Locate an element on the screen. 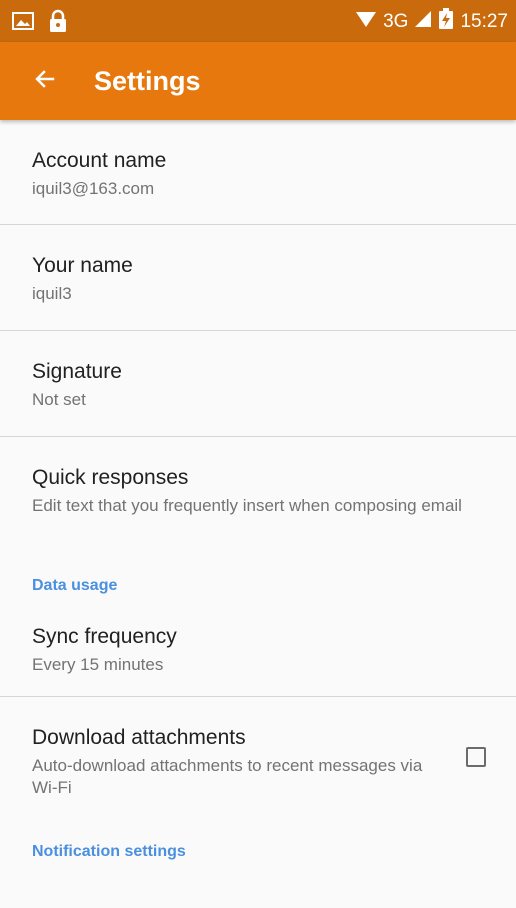 This screenshot has height=908, width=516. status-bar: 3G 15:27 is located at coordinates (258, 21).